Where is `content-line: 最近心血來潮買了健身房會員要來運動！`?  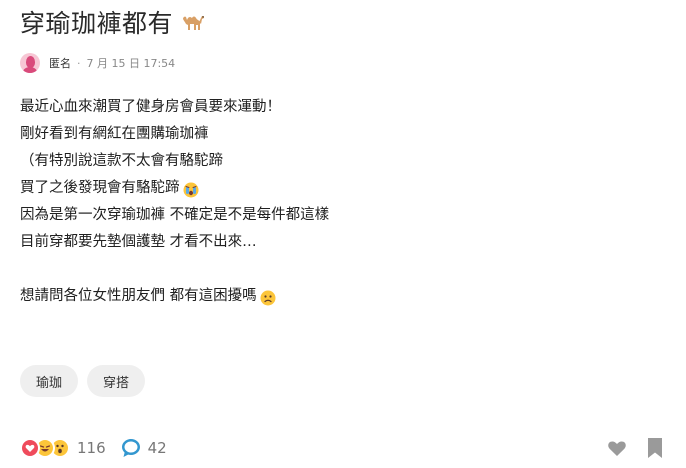
content-line: 最近心血來潮買了健身房會員要來運動！ is located at coordinates (150, 107).